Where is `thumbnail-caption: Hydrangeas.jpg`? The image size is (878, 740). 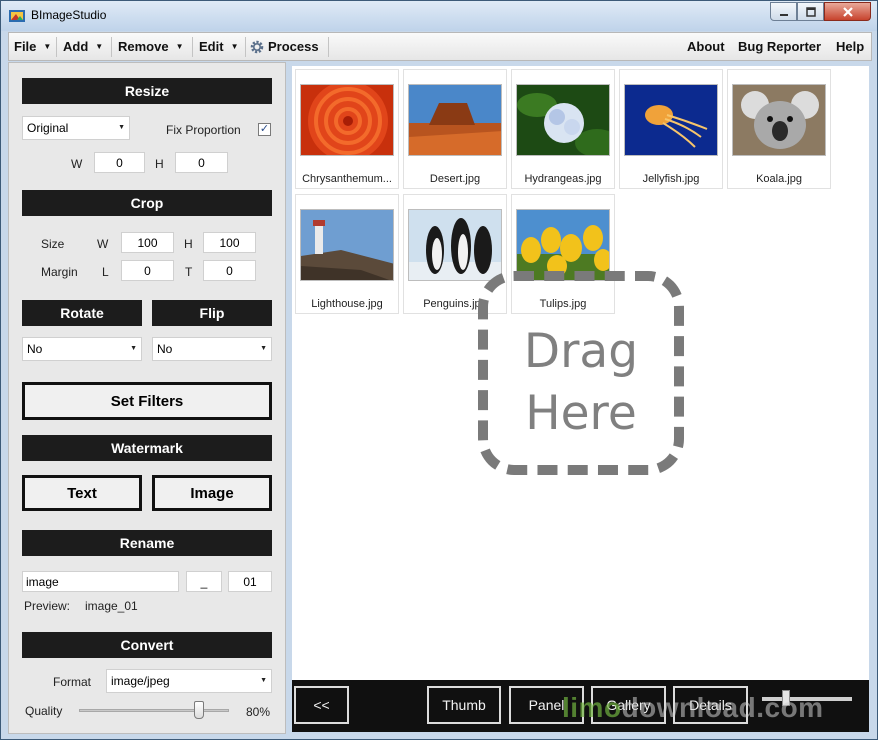
thumbnail-caption: Hydrangeas.jpg is located at coordinates (563, 179).